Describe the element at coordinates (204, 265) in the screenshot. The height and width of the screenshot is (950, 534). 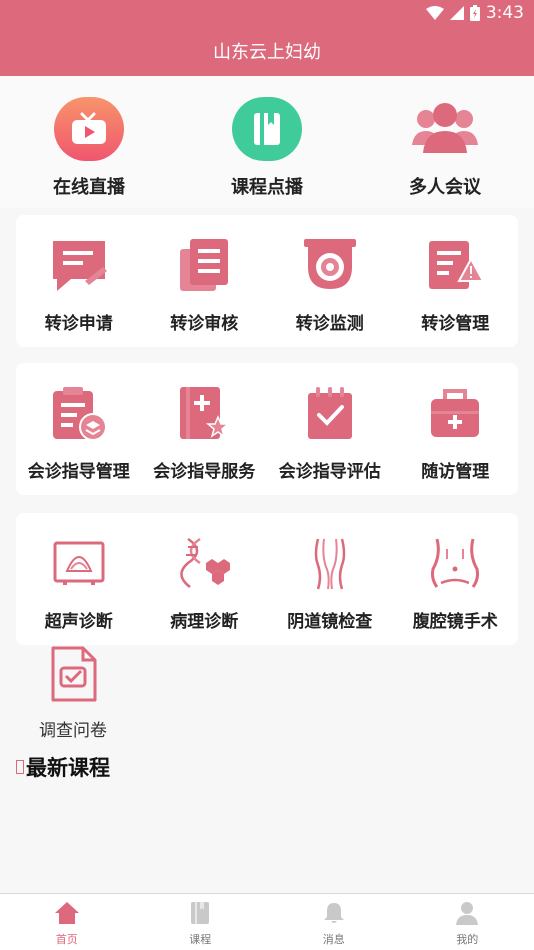
I see `referral-review-icon` at that location.